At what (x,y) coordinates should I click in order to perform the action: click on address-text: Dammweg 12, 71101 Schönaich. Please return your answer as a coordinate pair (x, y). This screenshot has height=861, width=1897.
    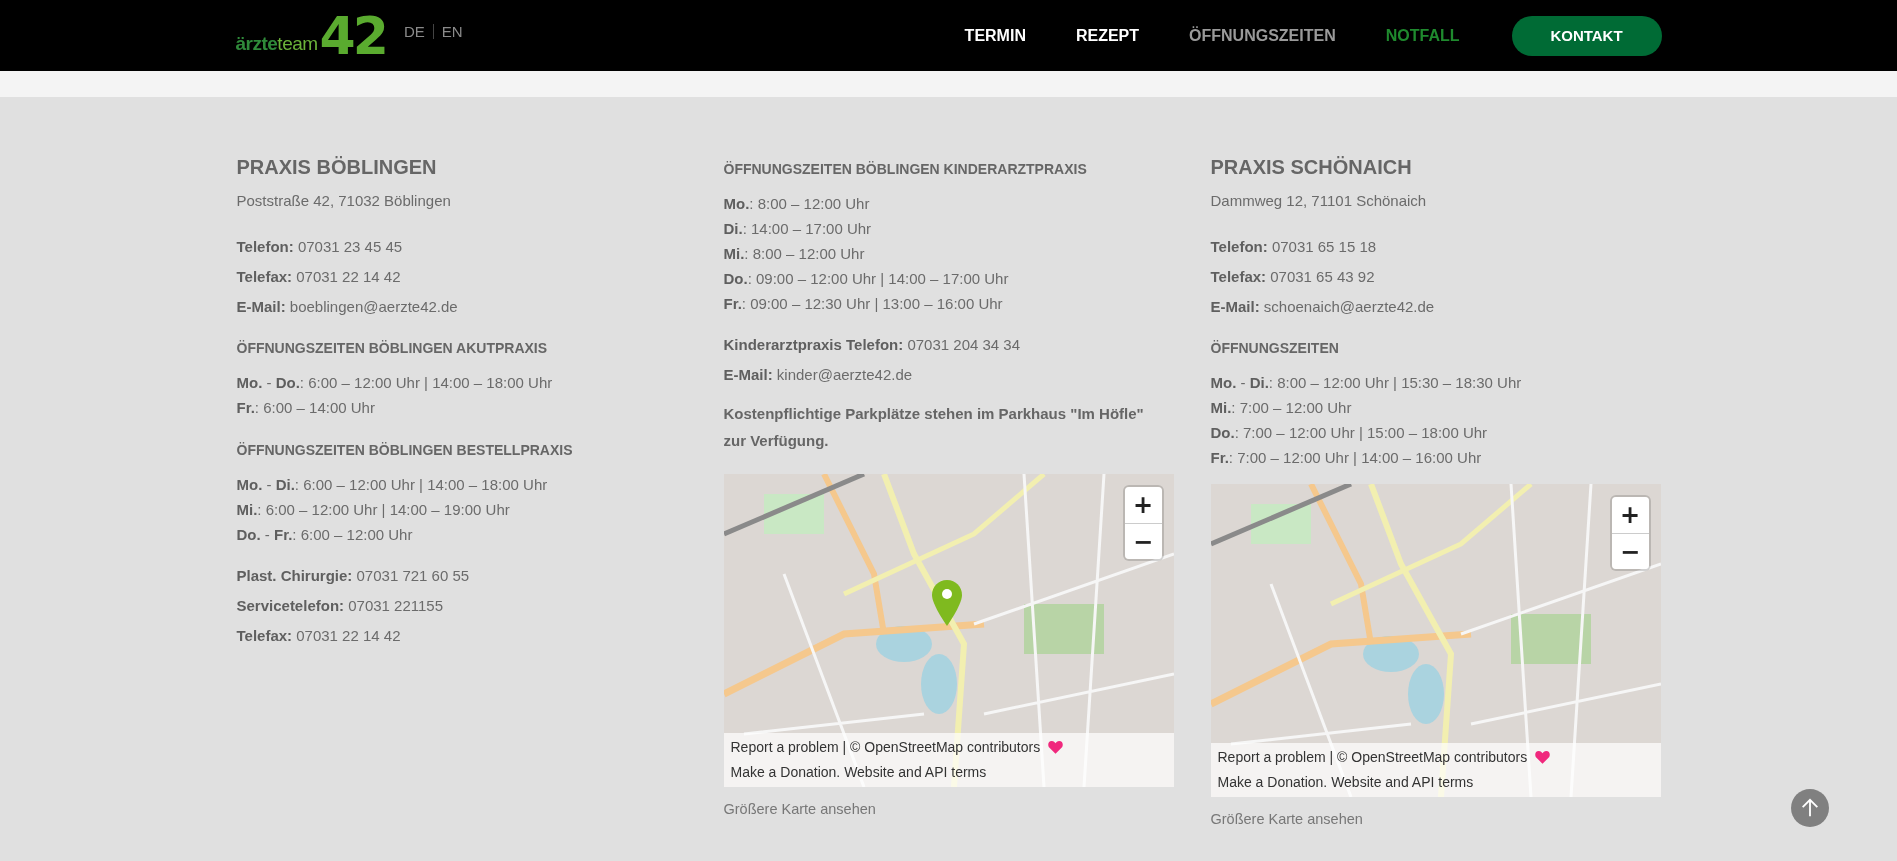
    Looking at the image, I should click on (1318, 201).